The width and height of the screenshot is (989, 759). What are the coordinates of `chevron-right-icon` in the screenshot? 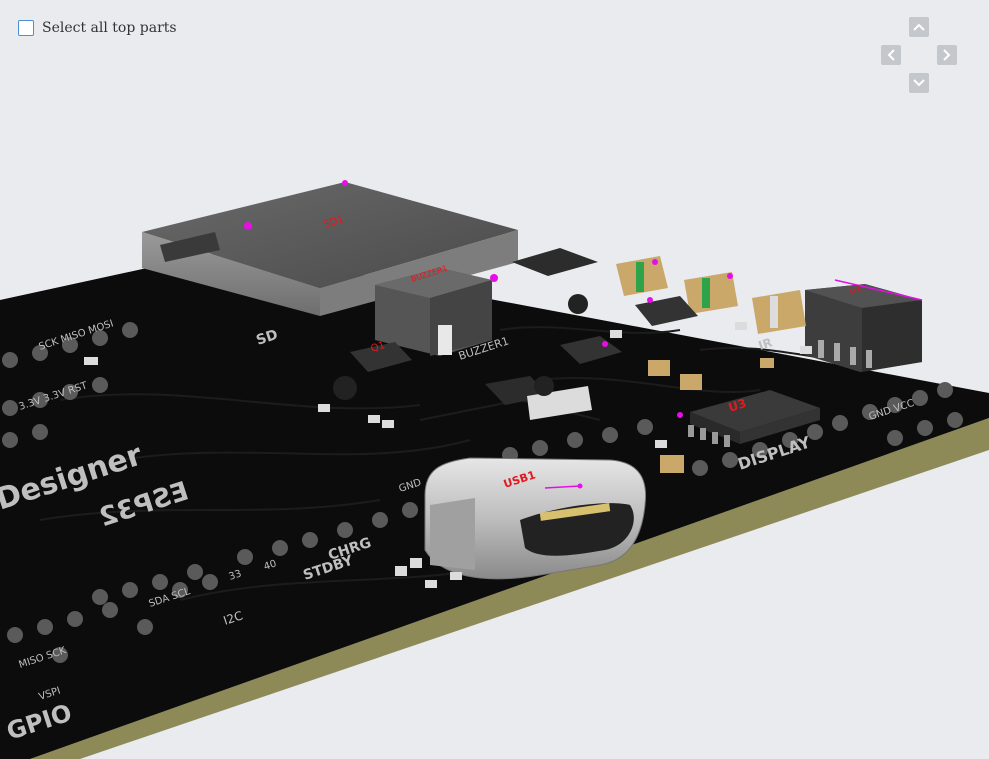 It's located at (947, 55).